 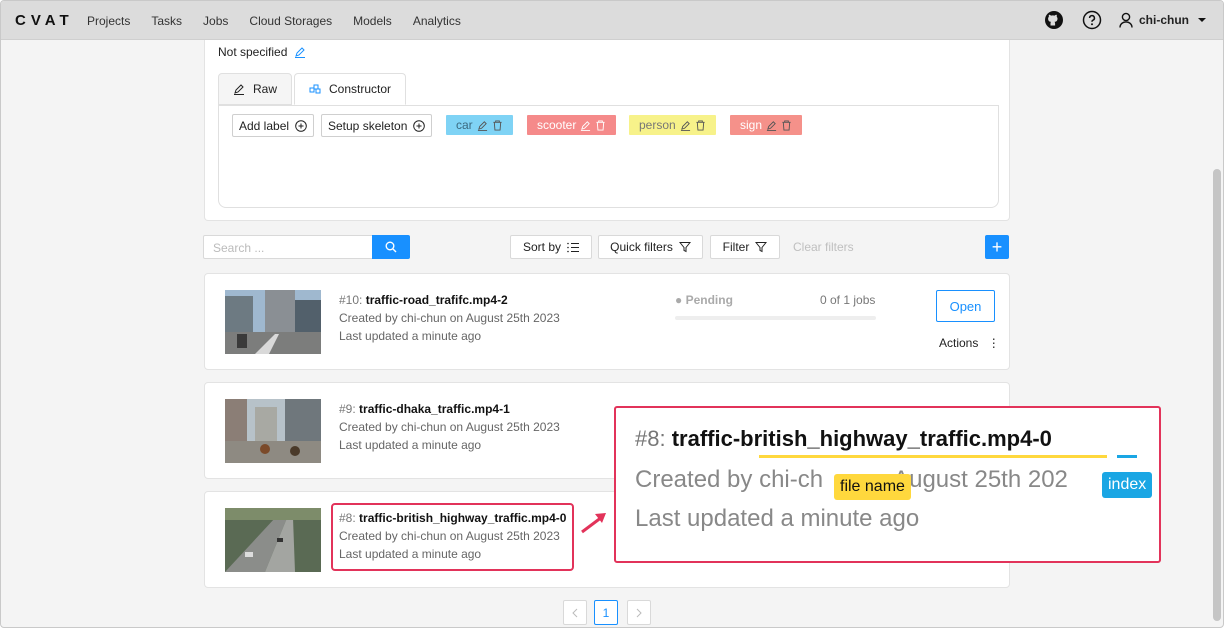 I want to click on label-chip-sign: sign, so click(x=766, y=125).